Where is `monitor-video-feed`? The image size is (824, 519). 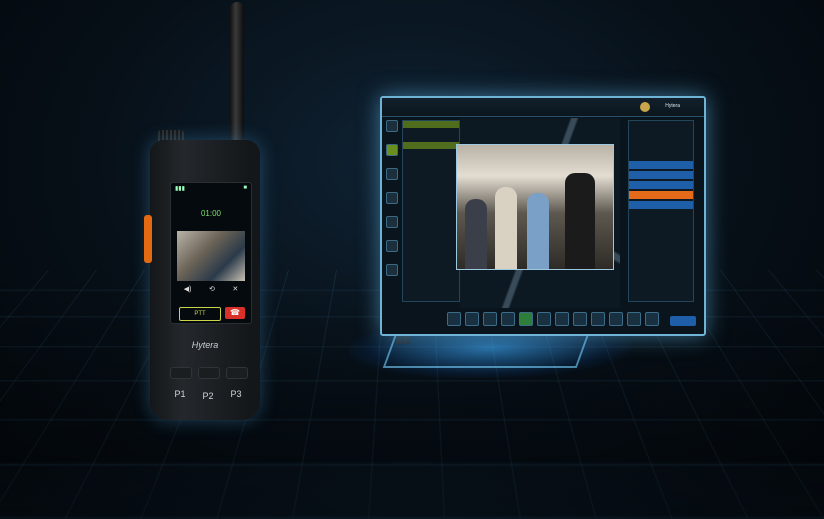 monitor-video-feed is located at coordinates (535, 207).